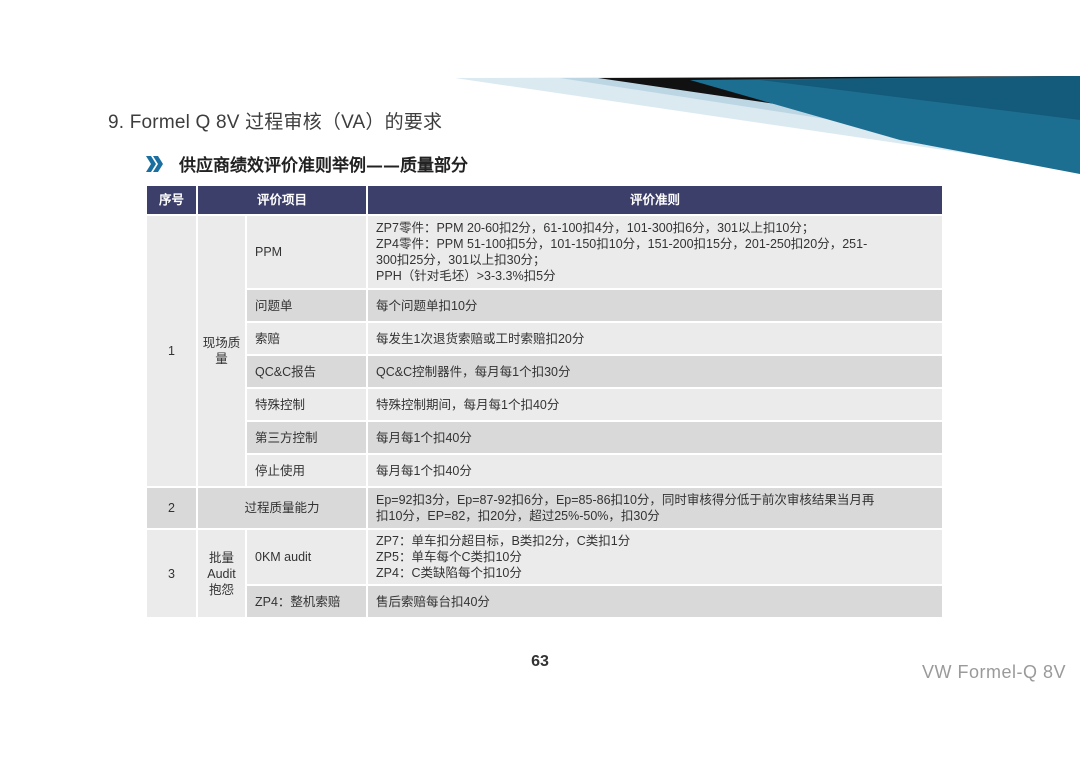 The width and height of the screenshot is (1080, 764). What do you see at coordinates (655, 305) in the screenshot?
I see `criteria-cell: 每个问题单扣10分` at bounding box center [655, 305].